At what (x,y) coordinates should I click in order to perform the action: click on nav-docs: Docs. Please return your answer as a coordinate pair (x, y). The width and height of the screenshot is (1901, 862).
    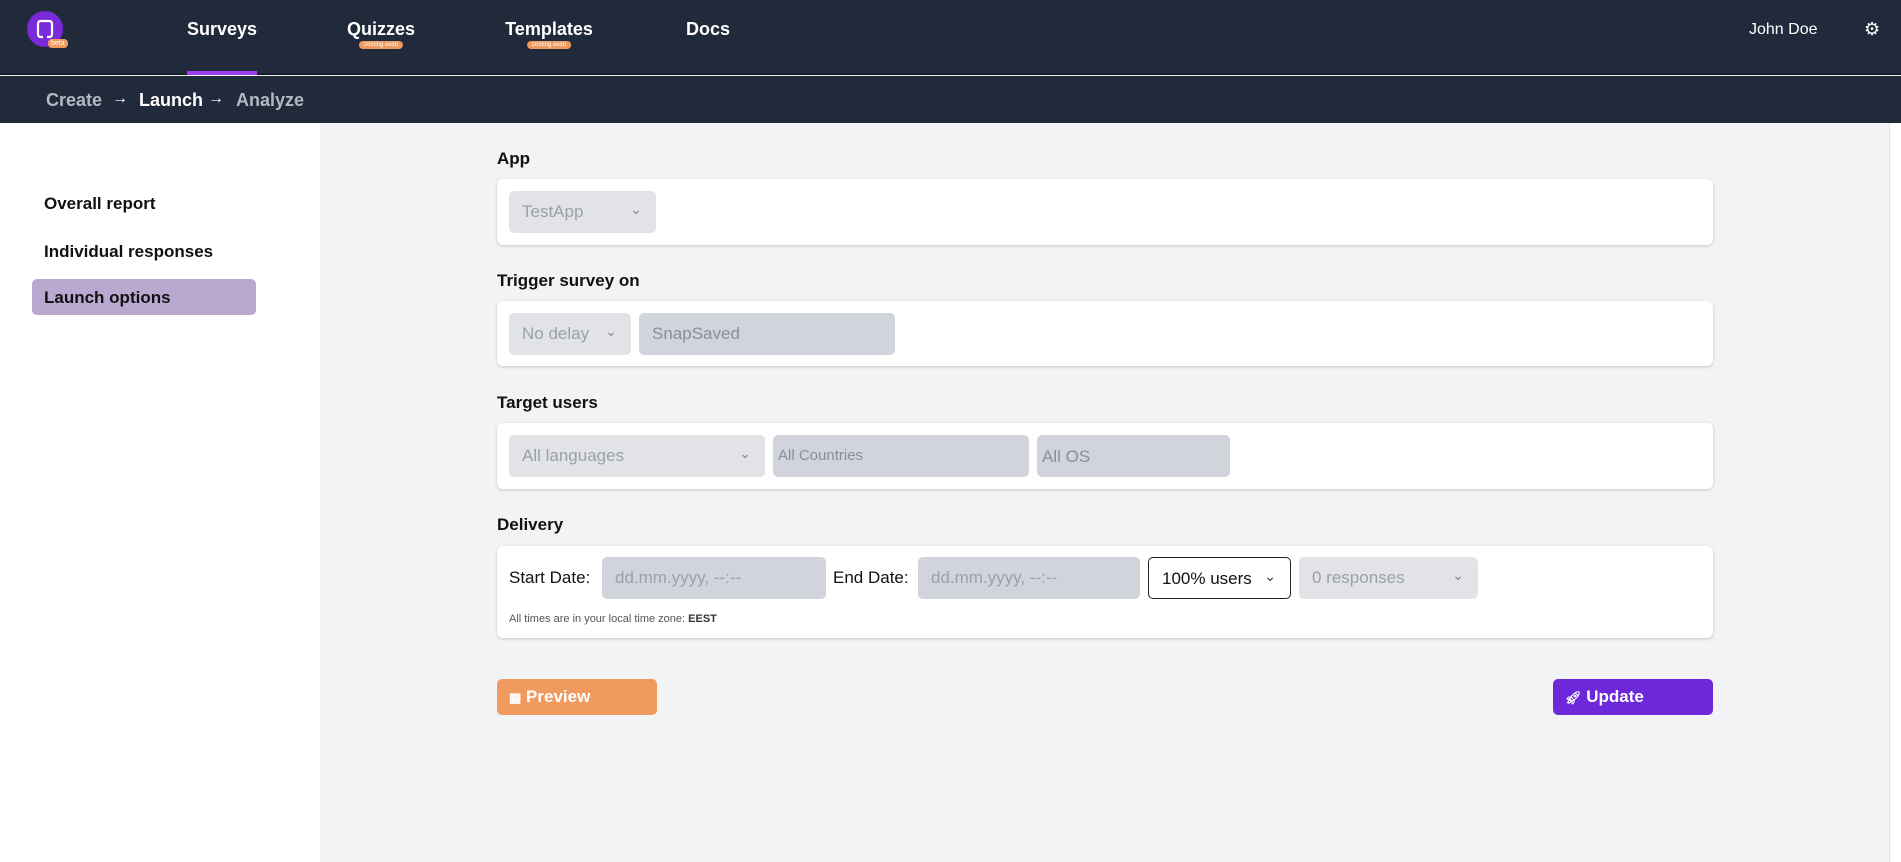
    Looking at the image, I should click on (708, 29).